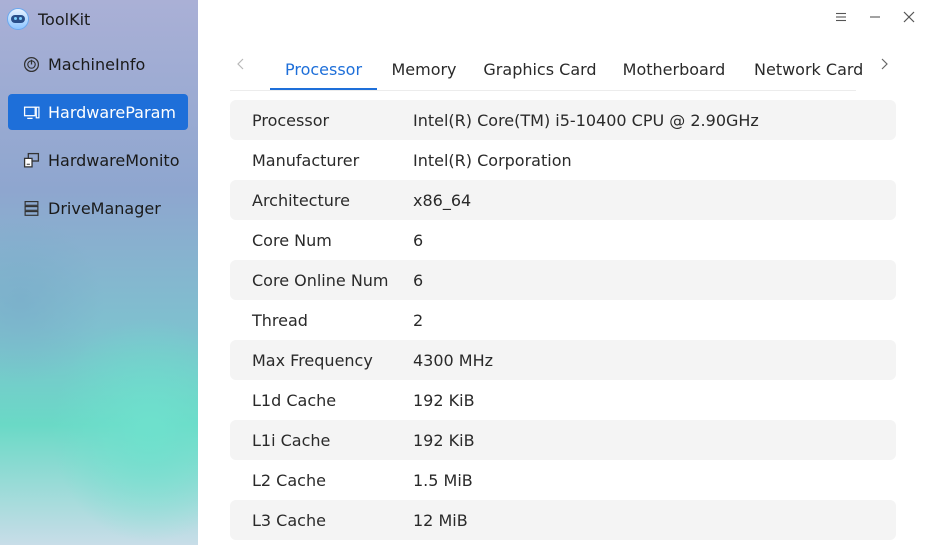  I want to click on hardware-param-icon, so click(31, 112).